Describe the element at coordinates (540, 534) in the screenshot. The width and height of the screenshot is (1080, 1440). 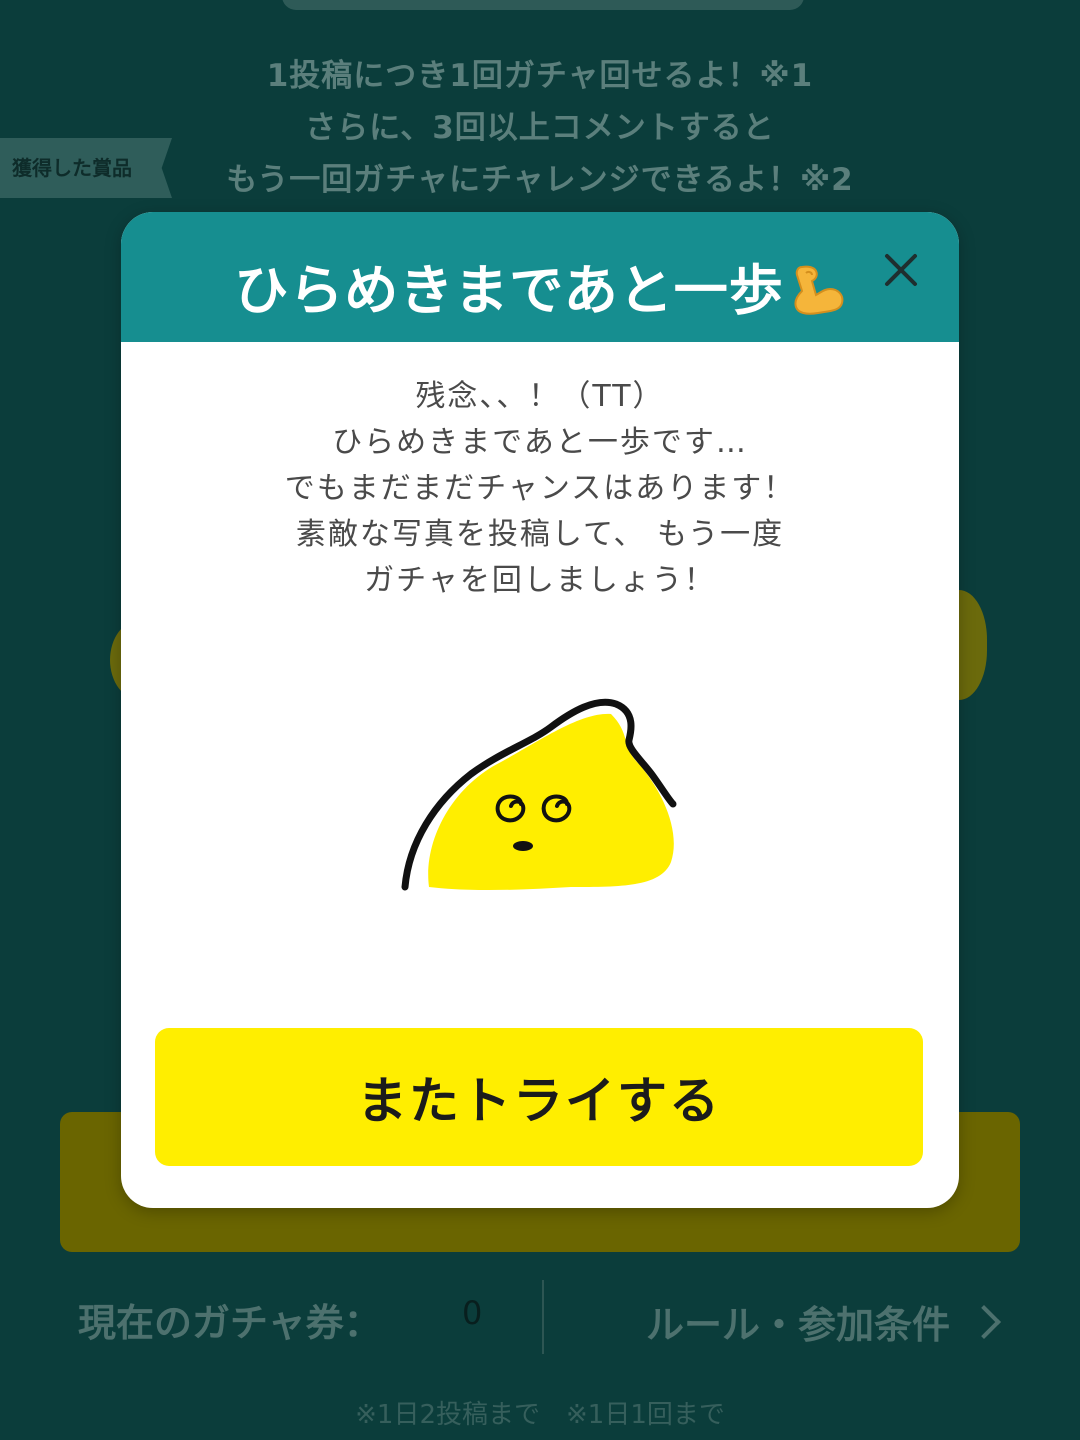
I see `message-line-4: 素敵な写真を投稿して、 もう一度` at that location.